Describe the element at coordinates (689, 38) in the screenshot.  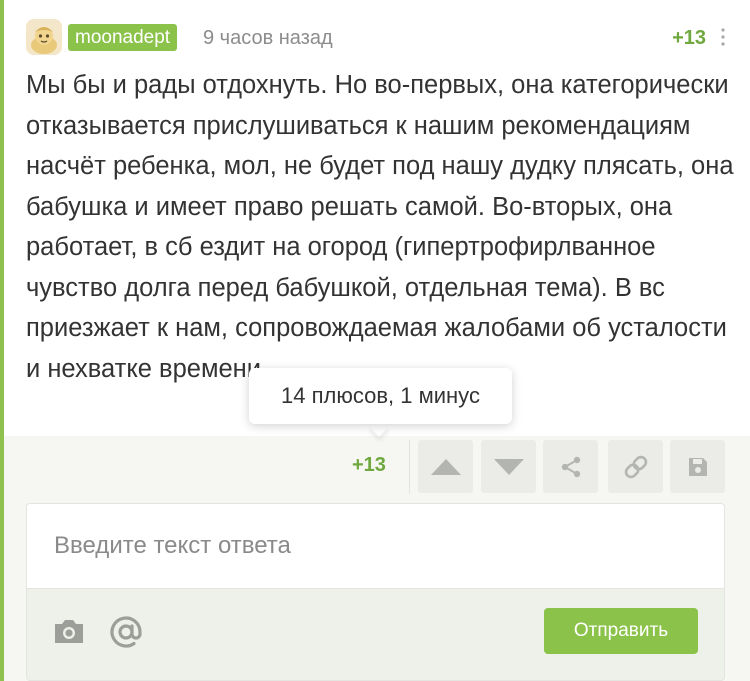
I see `comment-rating: +13` at that location.